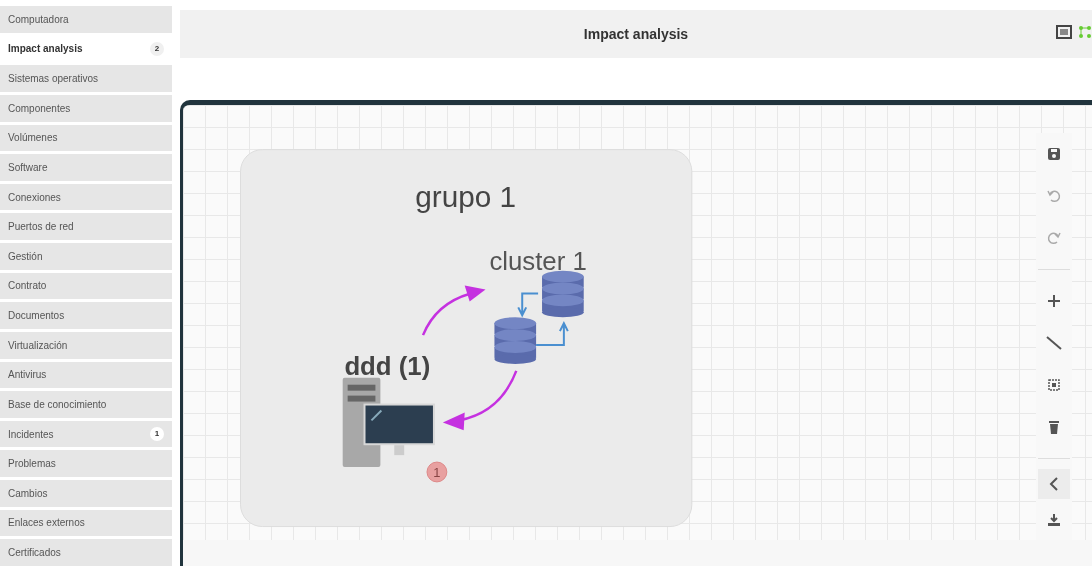  I want to click on sidebar-item: Volúmenes, so click(86, 138).